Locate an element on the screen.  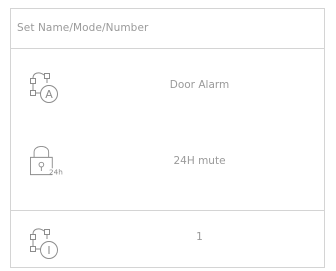
panel-header: Set Name/Mode/Number is located at coordinates (167, 29).